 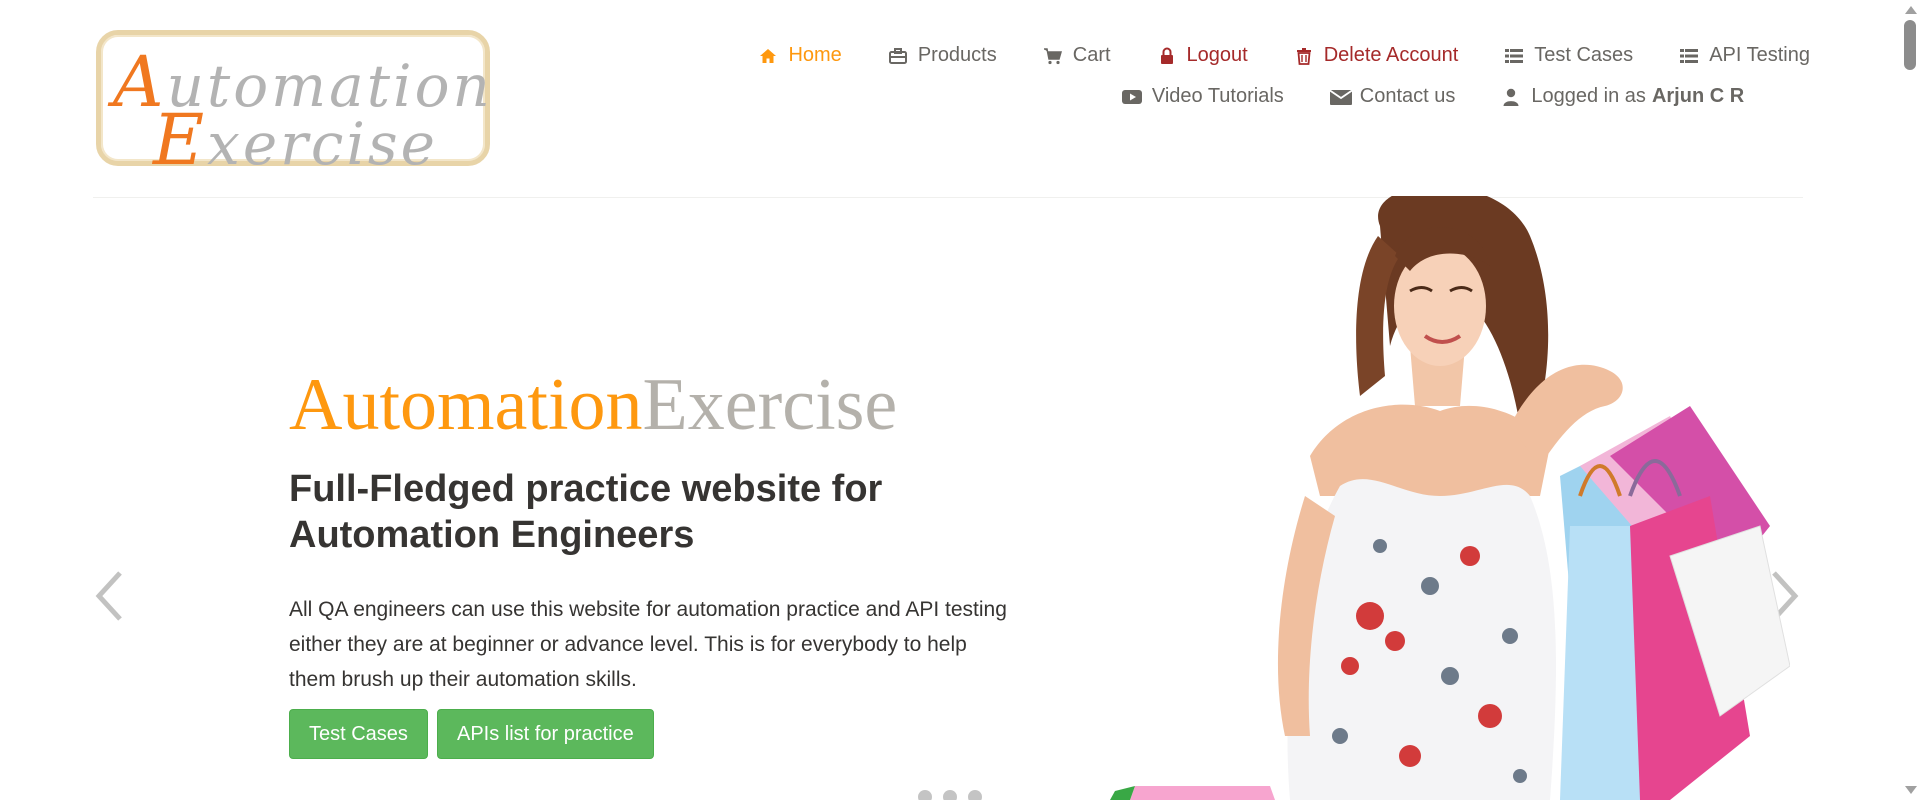 I want to click on briefcase-icon, so click(x=898, y=56).